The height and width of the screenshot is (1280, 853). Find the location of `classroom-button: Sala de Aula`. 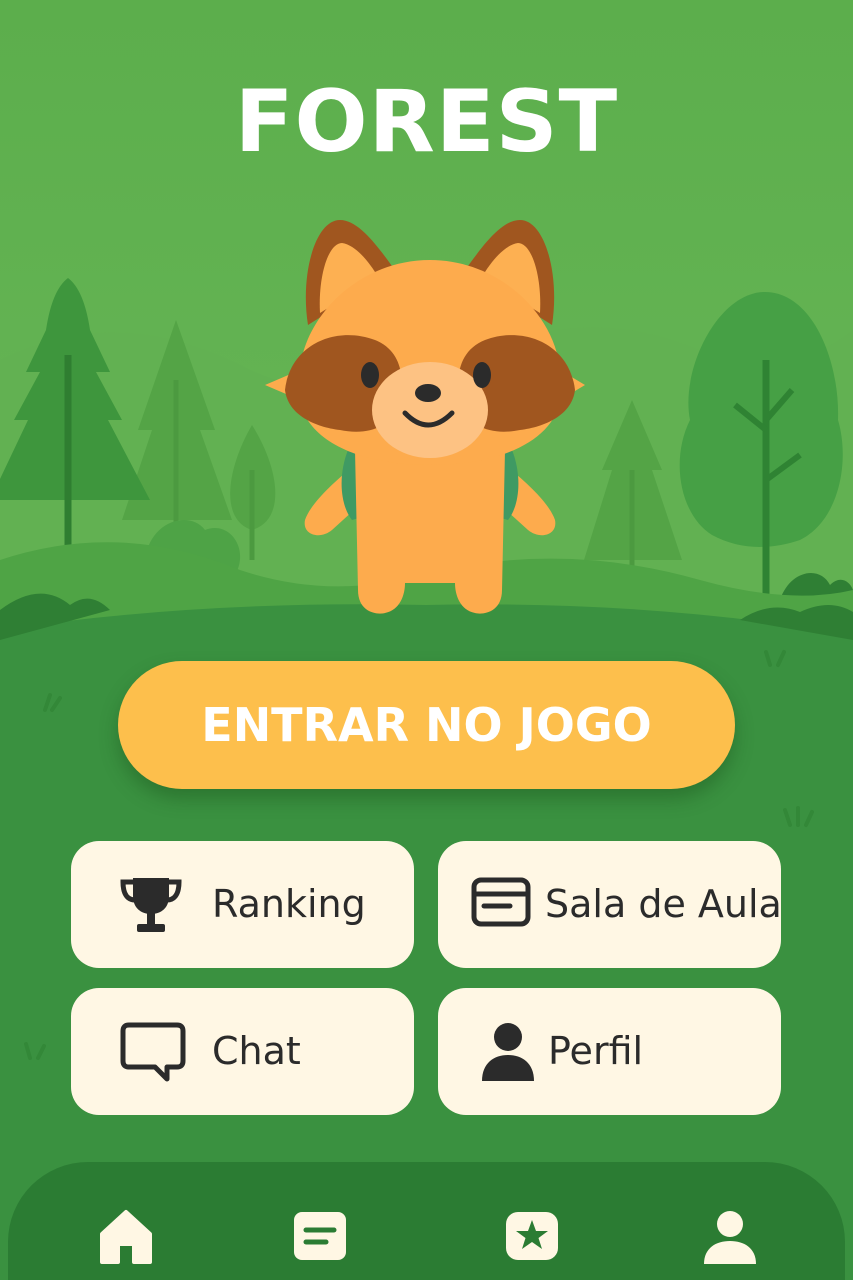

classroom-button: Sala de Aula is located at coordinates (610, 904).